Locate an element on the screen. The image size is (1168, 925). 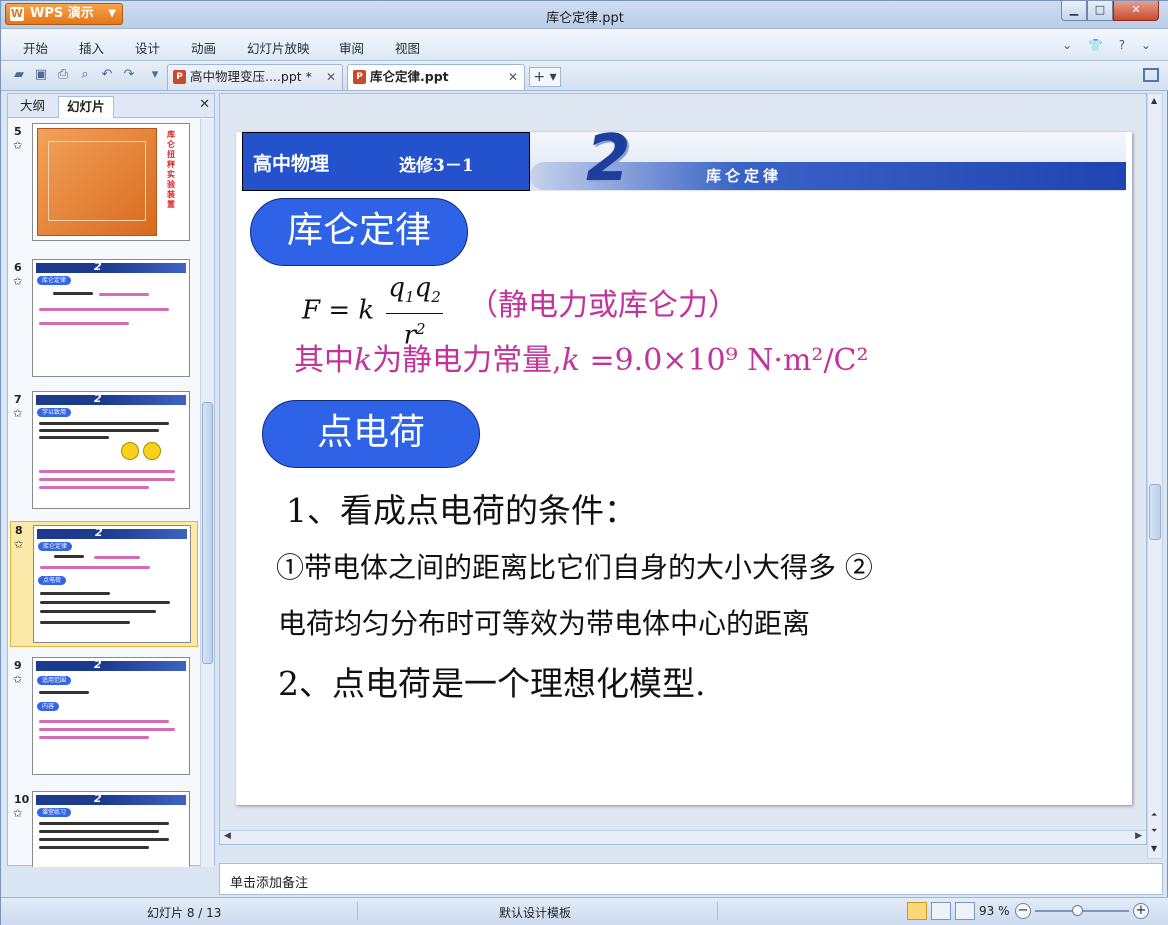
zoom-in-button: + is located at coordinates (1141, 911).